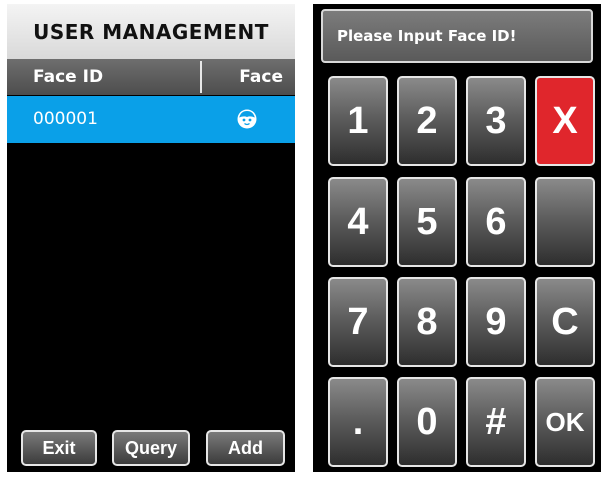  I want to click on key-7: 7, so click(358, 322).